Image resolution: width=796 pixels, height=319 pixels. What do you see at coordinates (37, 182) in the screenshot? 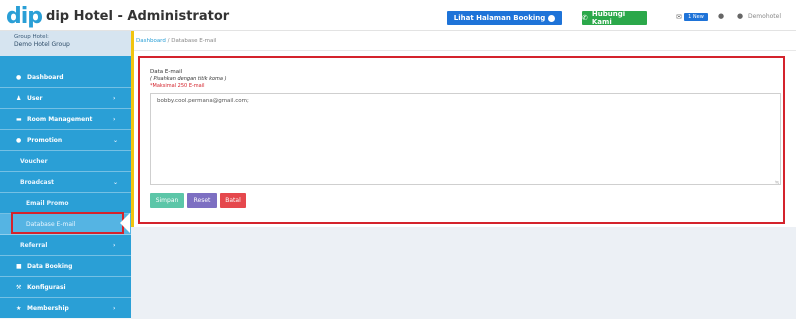
I see `sidebar-item-label: Broadcast` at bounding box center [37, 182].